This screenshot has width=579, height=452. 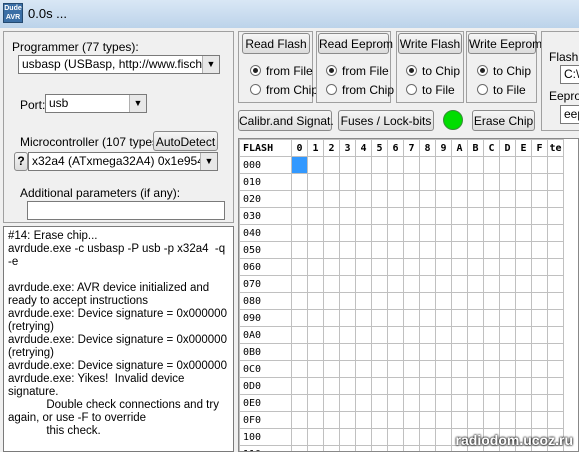 What do you see at coordinates (411, 89) in the screenshot?
I see `write-flash-to-file-radio` at bounding box center [411, 89].